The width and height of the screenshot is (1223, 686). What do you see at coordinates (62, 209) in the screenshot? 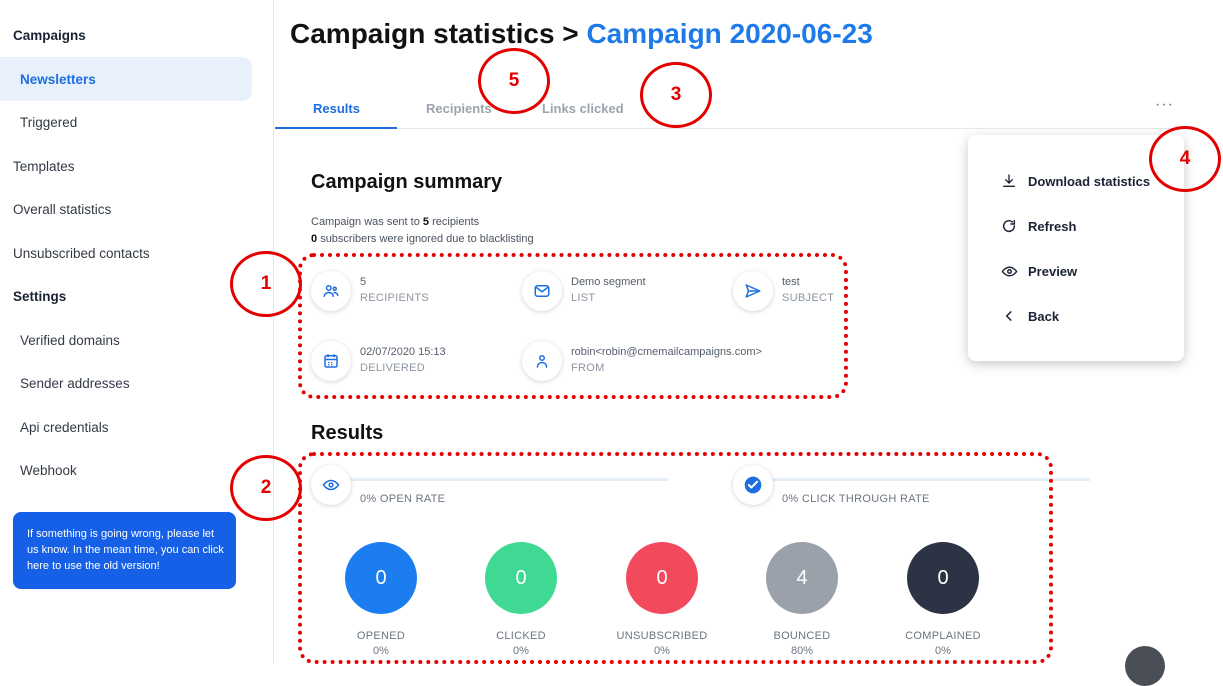
I see `sidebar-item-overall-statistics: Overall statistics` at bounding box center [62, 209].